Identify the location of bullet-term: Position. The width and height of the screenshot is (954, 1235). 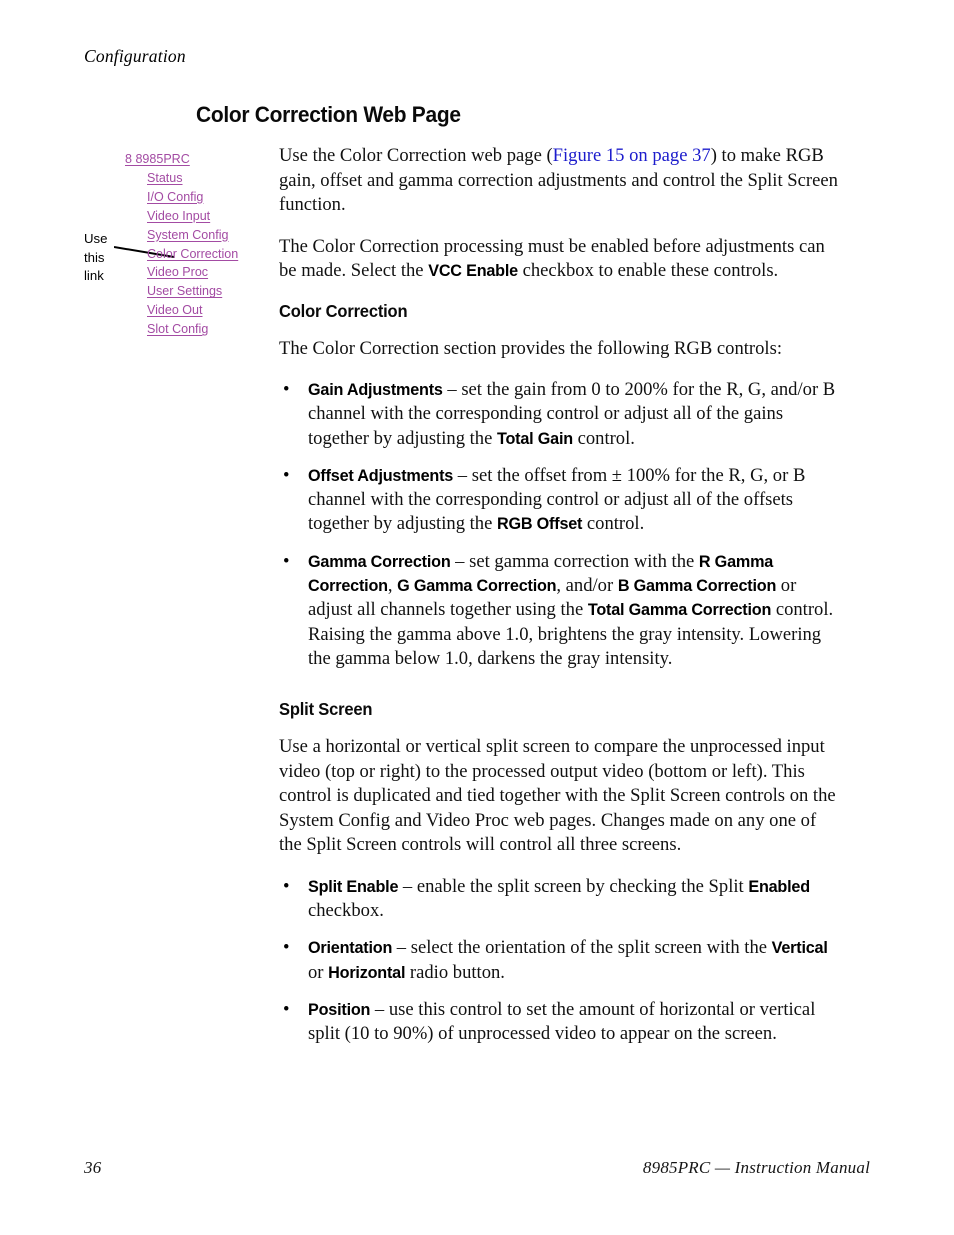
(339, 1009).